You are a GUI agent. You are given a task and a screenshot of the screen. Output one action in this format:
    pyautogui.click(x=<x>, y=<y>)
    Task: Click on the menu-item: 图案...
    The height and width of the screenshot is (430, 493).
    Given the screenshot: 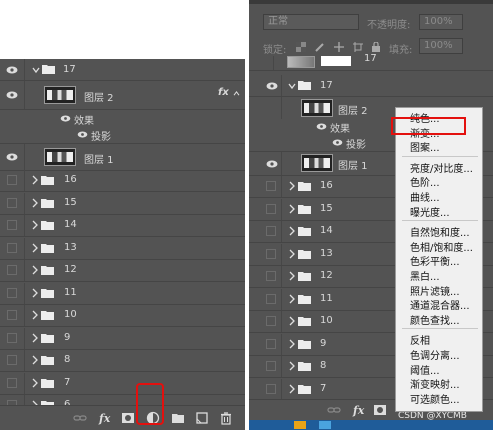 What is the action you would take?
    pyautogui.click(x=425, y=146)
    